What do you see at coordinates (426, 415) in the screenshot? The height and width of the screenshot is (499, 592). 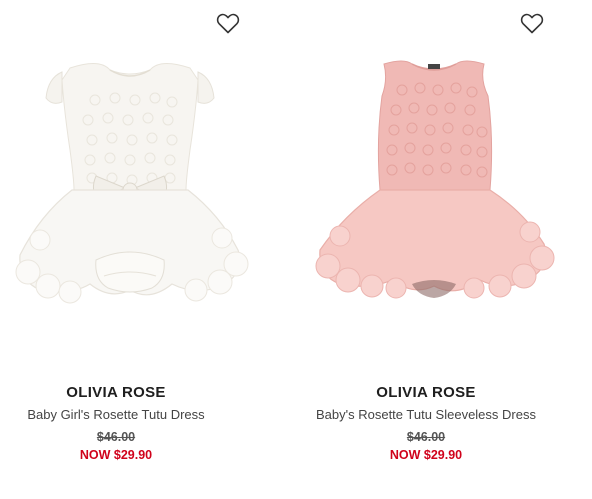 I see `product-name: Baby's Rosette Tutu Sleeveless Dress` at bounding box center [426, 415].